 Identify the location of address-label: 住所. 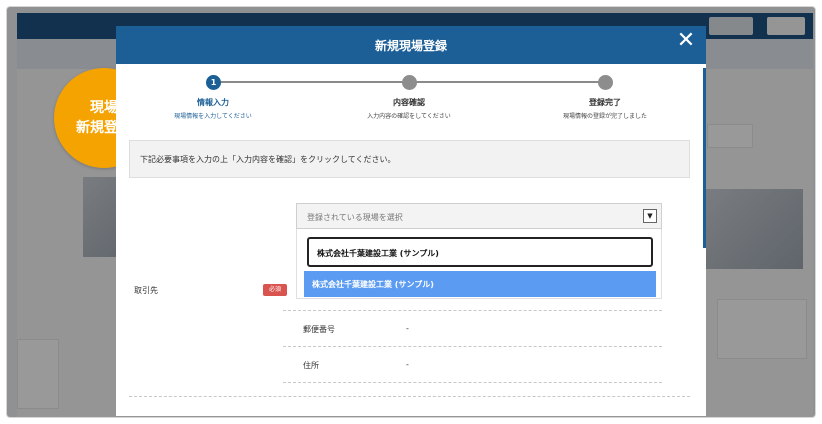
(311, 365).